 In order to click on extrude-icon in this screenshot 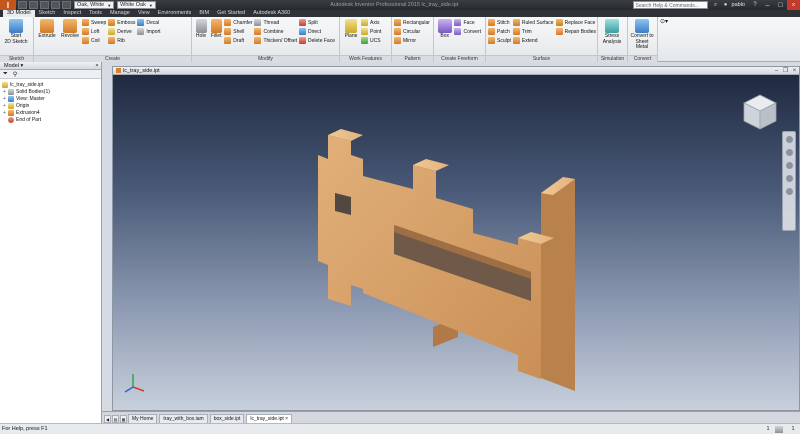, I will do `click(47, 26)`.